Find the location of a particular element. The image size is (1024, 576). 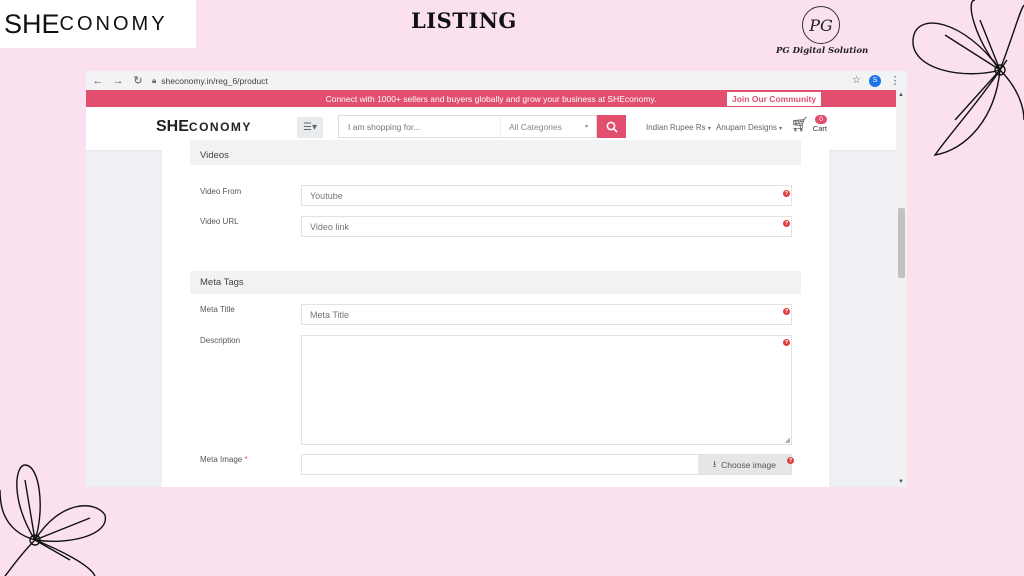

forward-arrow-icon: → is located at coordinates (118, 81).